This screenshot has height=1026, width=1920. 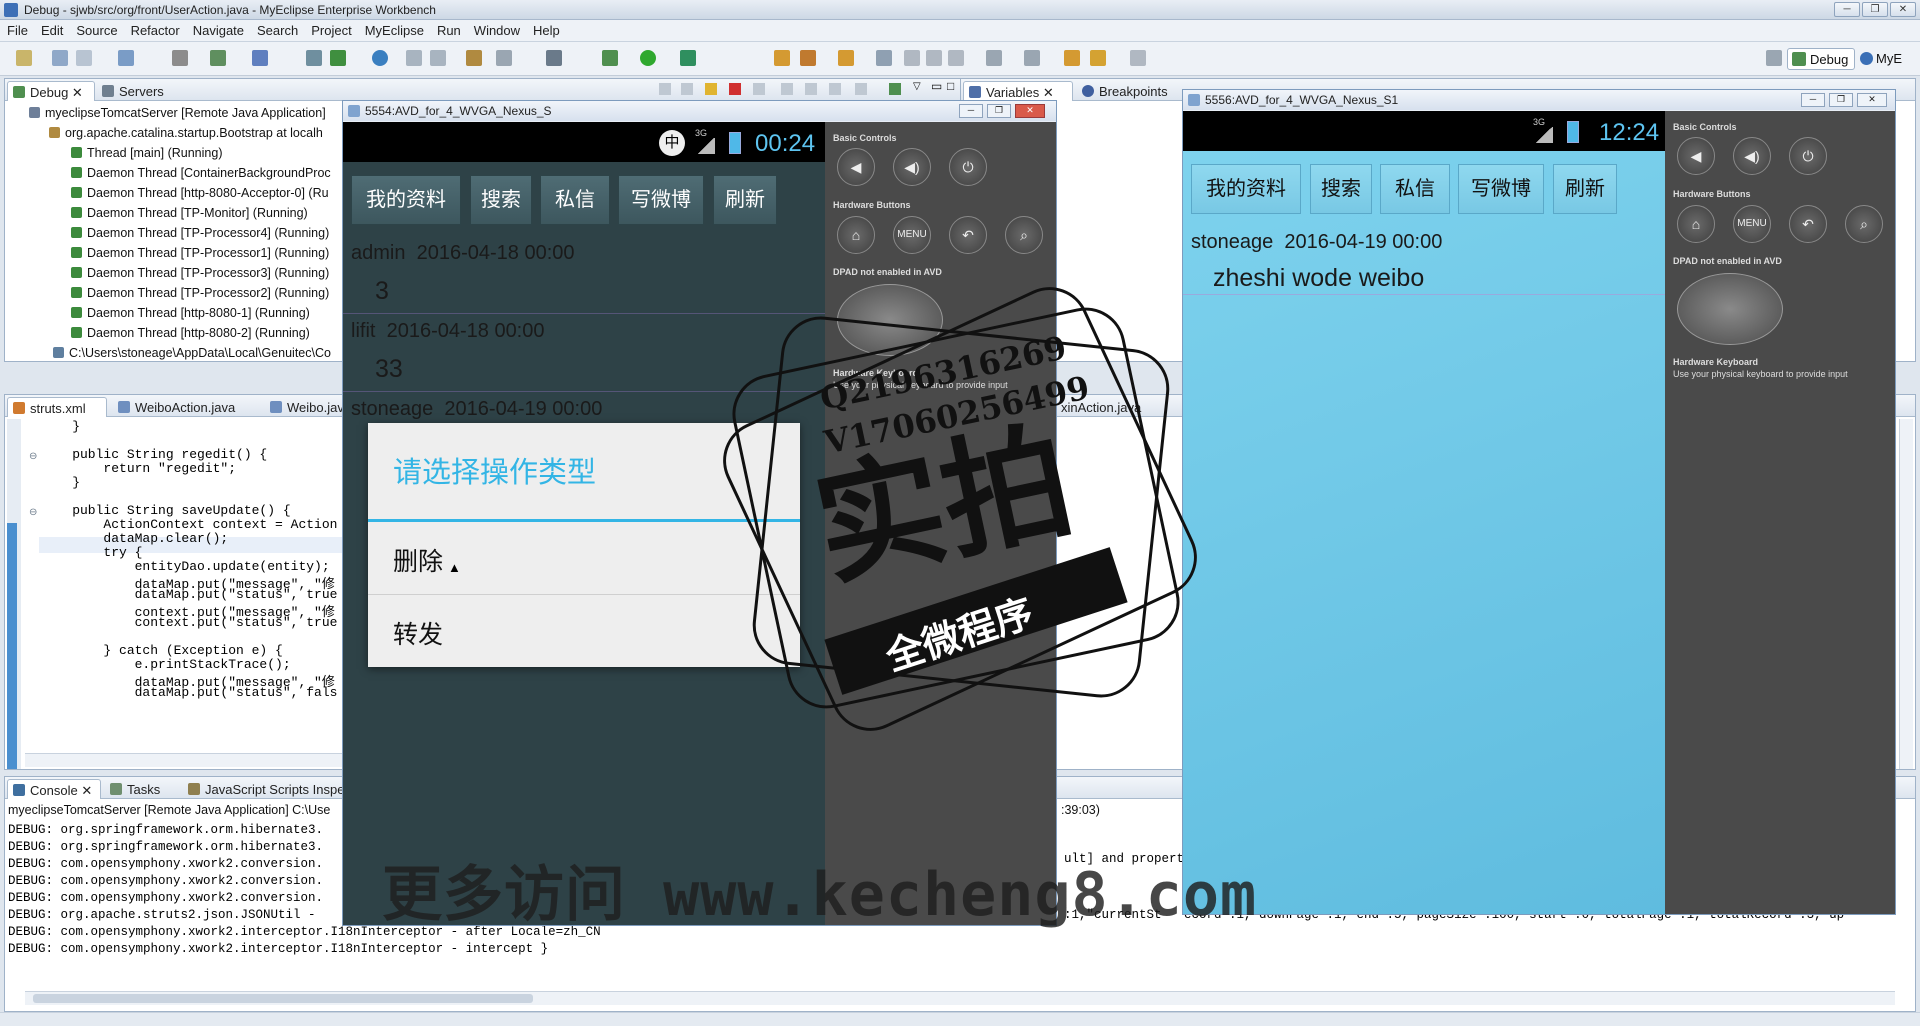 I want to click on search-icon, so click(x=260, y=58).